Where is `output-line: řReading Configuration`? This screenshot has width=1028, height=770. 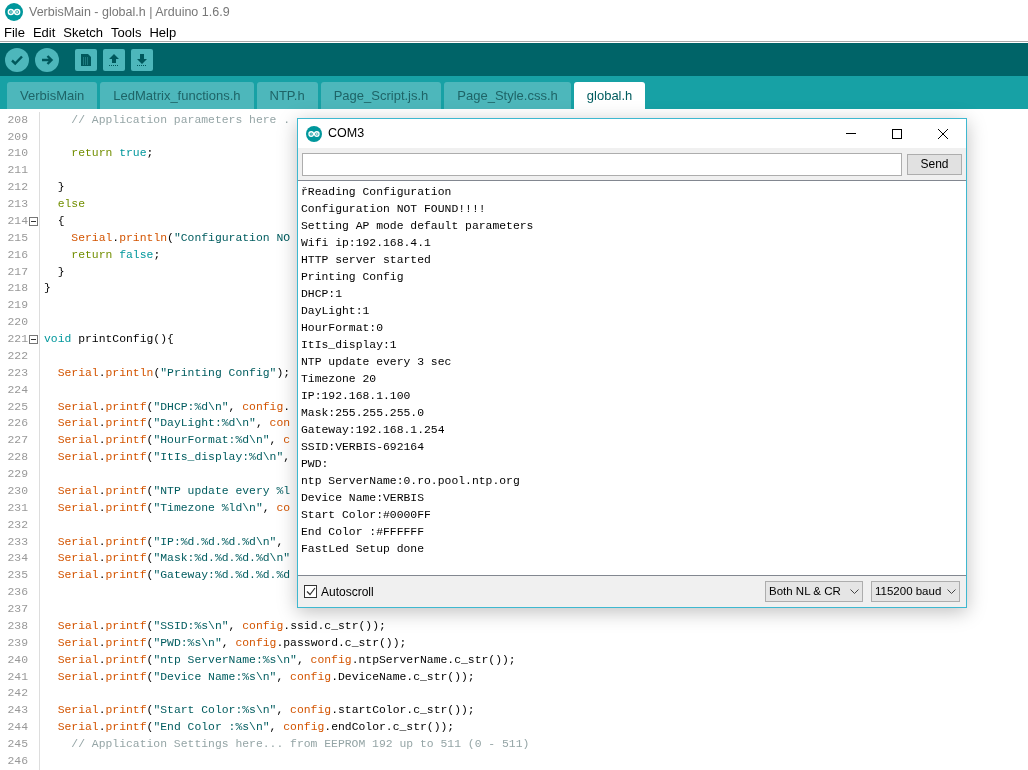
output-line: řReading Configuration is located at coordinates (377, 192).